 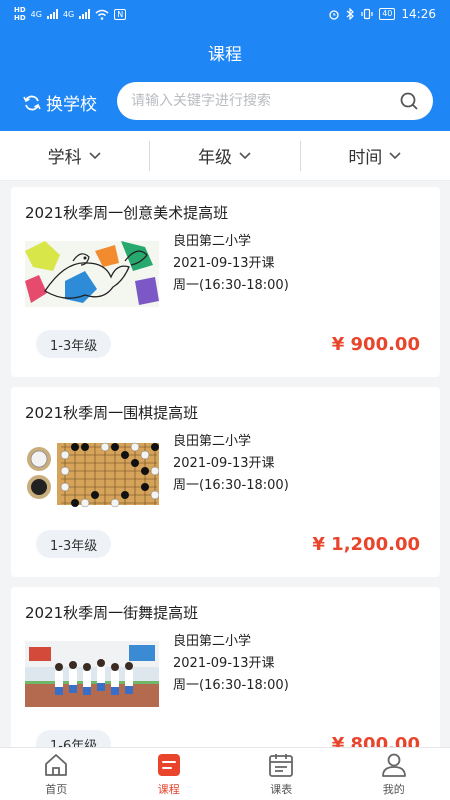 What do you see at coordinates (375, 740) in the screenshot?
I see `course-price: ¥ 800.00` at bounding box center [375, 740].